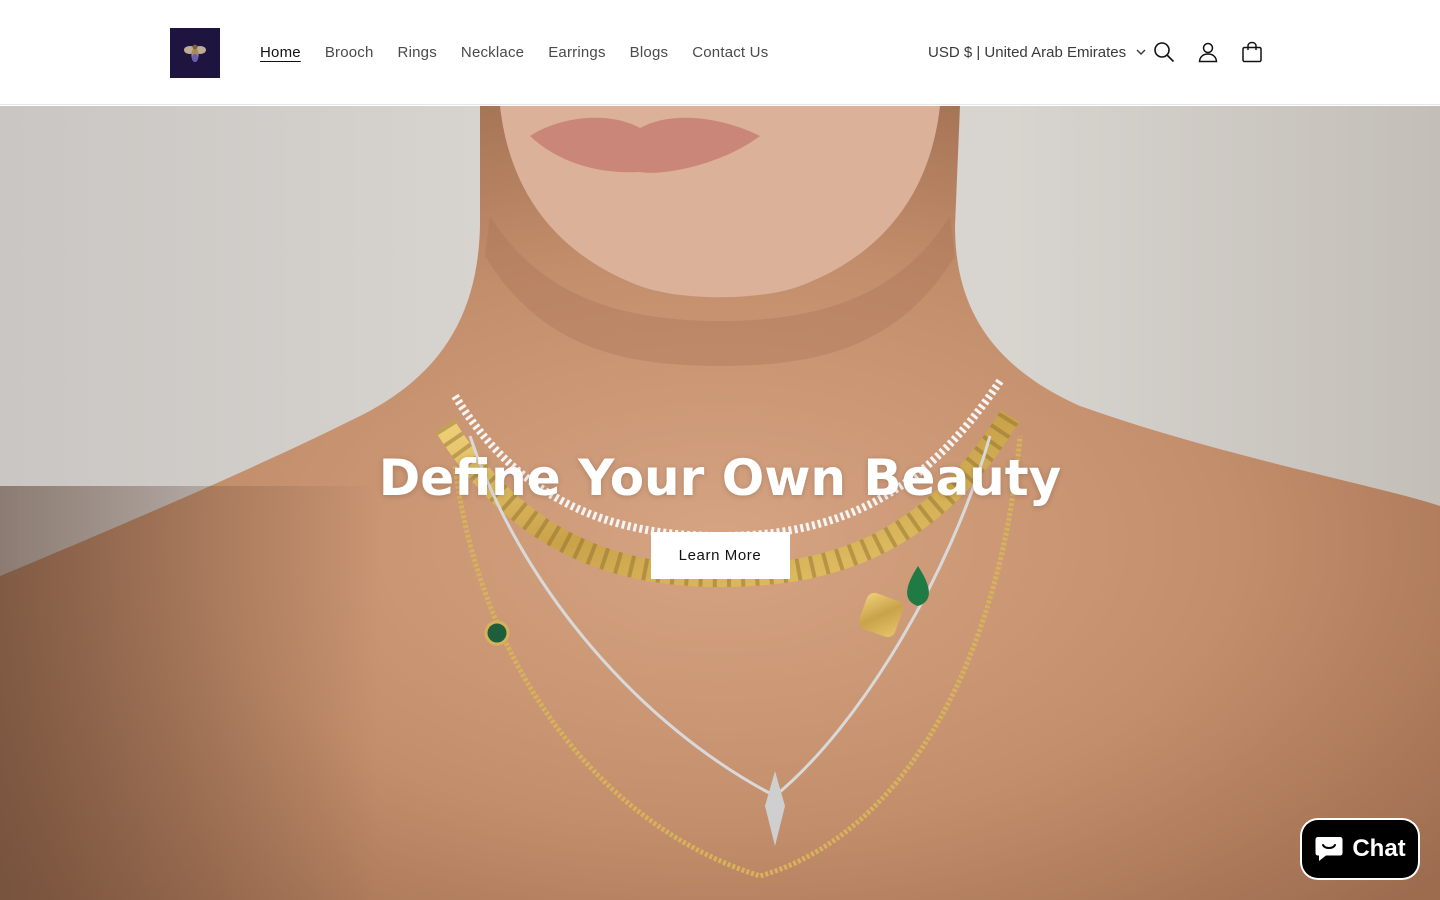 This screenshot has height=900, width=1440. I want to click on hero-title: Define Your Own Beauty, so click(720, 478).